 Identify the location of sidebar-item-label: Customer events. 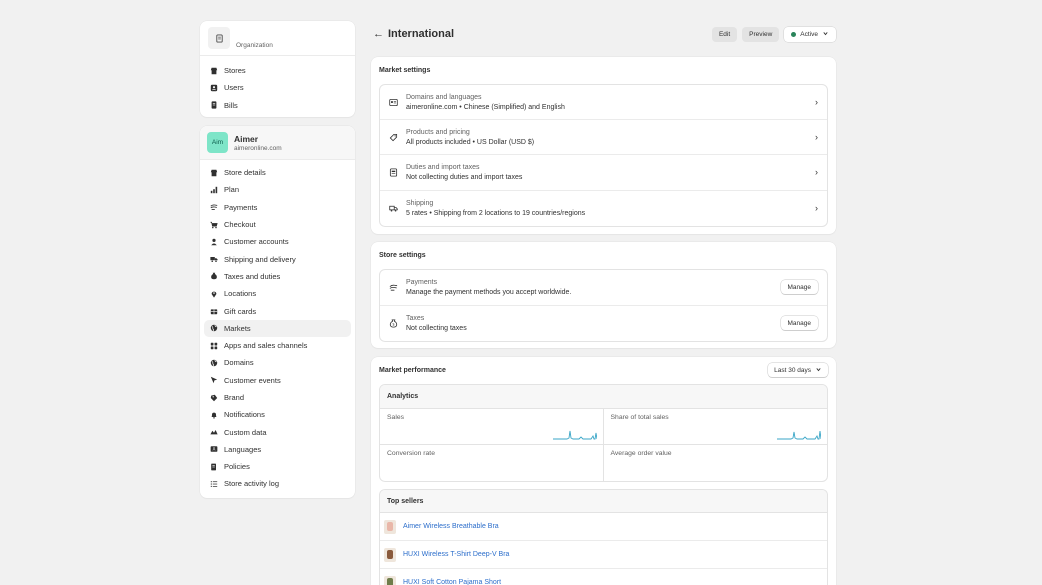
(252, 380).